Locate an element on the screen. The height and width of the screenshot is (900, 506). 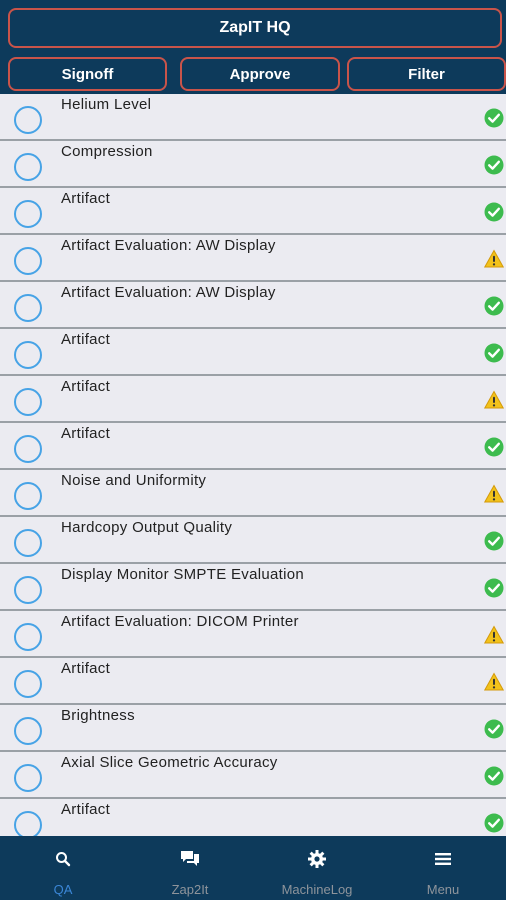
signoff-button: Signoff is located at coordinates (87, 74).